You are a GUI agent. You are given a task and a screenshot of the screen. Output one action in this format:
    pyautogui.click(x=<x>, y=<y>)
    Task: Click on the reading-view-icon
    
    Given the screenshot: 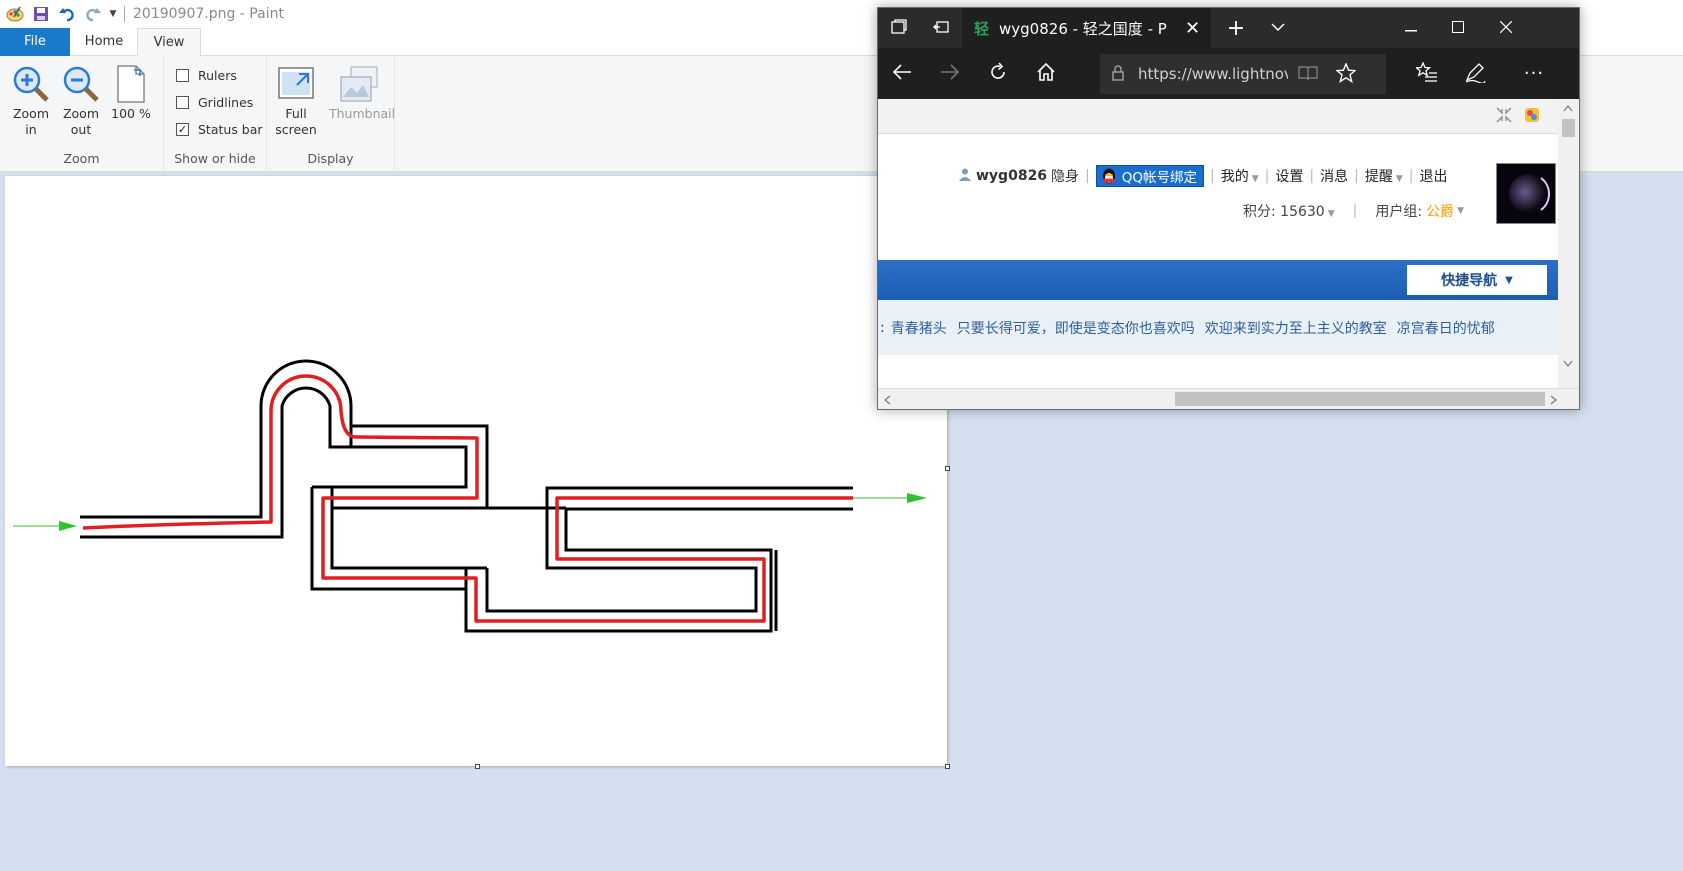 What is the action you would take?
    pyautogui.click(x=1308, y=74)
    